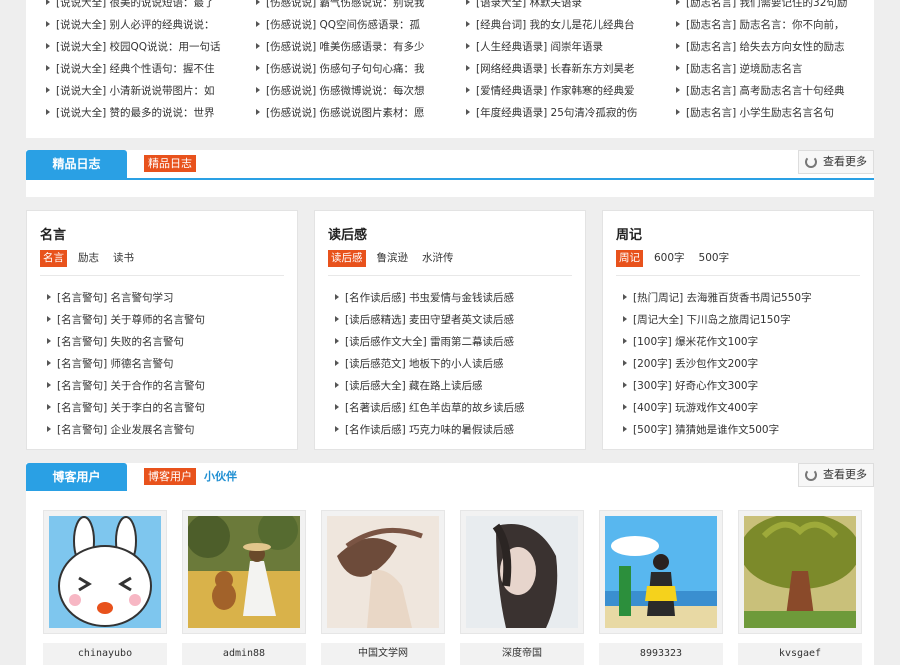 The height and width of the screenshot is (665, 900). What do you see at coordinates (88, 258) in the screenshot?
I see `tab-inspiration: 励志` at bounding box center [88, 258].